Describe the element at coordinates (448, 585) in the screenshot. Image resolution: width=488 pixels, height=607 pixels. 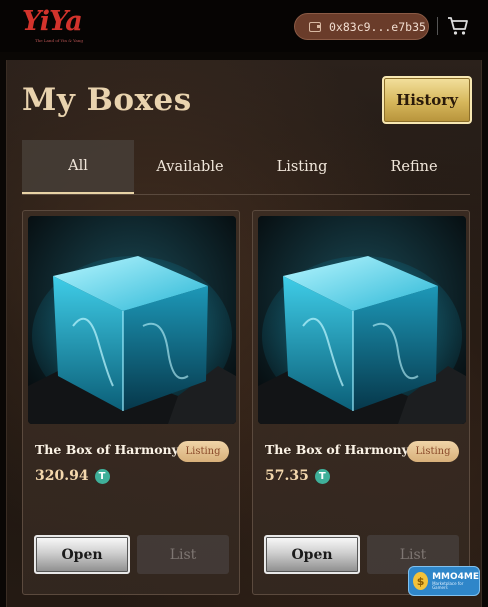
I see `watermark-subtext: Marketplace for Gamers` at that location.